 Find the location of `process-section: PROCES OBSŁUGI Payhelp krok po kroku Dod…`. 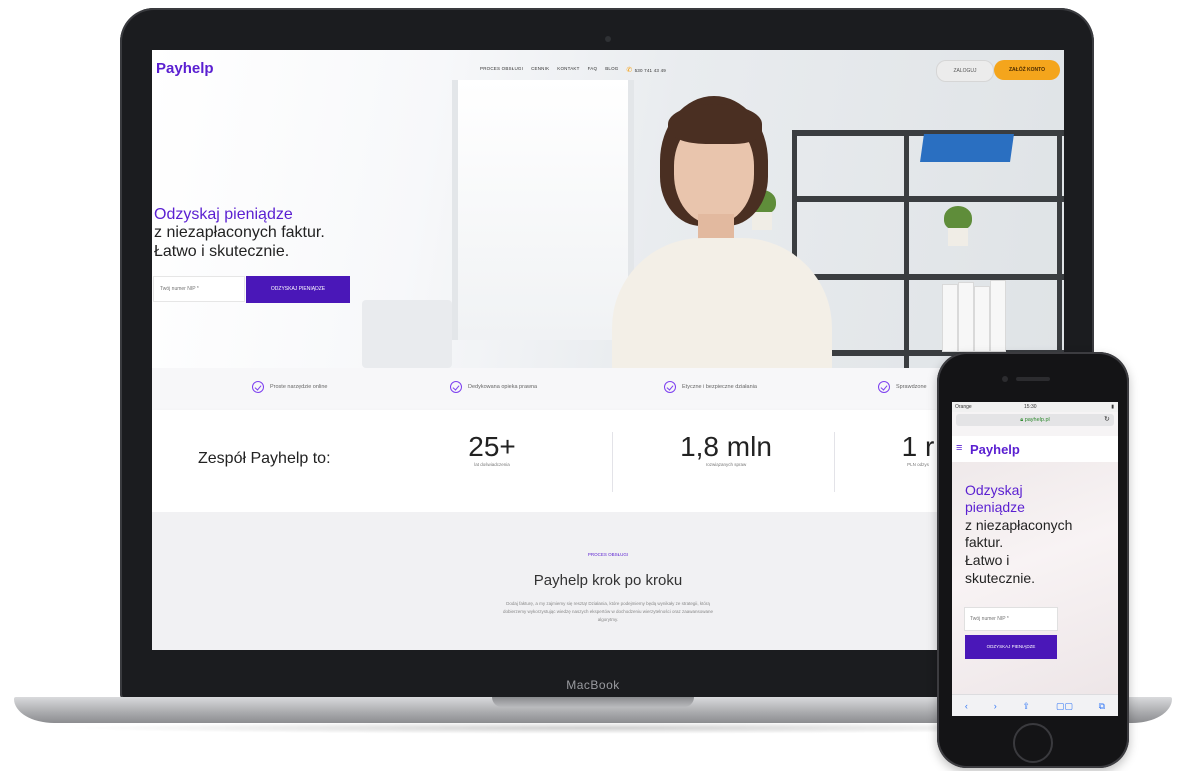

process-section: PROCES OBSŁUGI Payhelp krok po kroku Dod… is located at coordinates (608, 581).